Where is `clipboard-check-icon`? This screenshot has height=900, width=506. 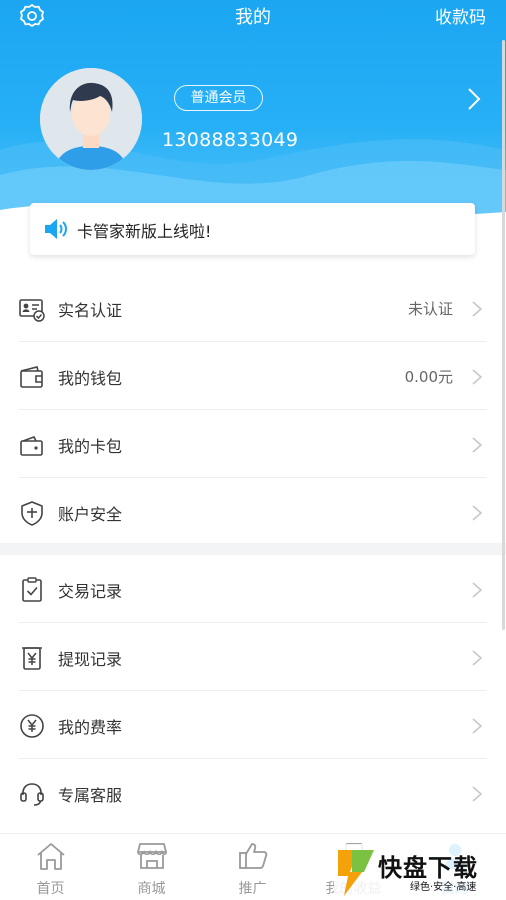
clipboard-check-icon is located at coordinates (32, 589).